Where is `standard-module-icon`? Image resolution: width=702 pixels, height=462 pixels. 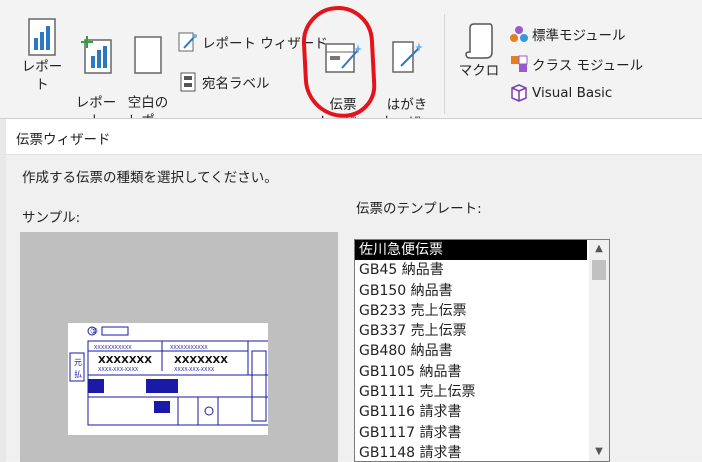 standard-module-icon is located at coordinates (519, 34).